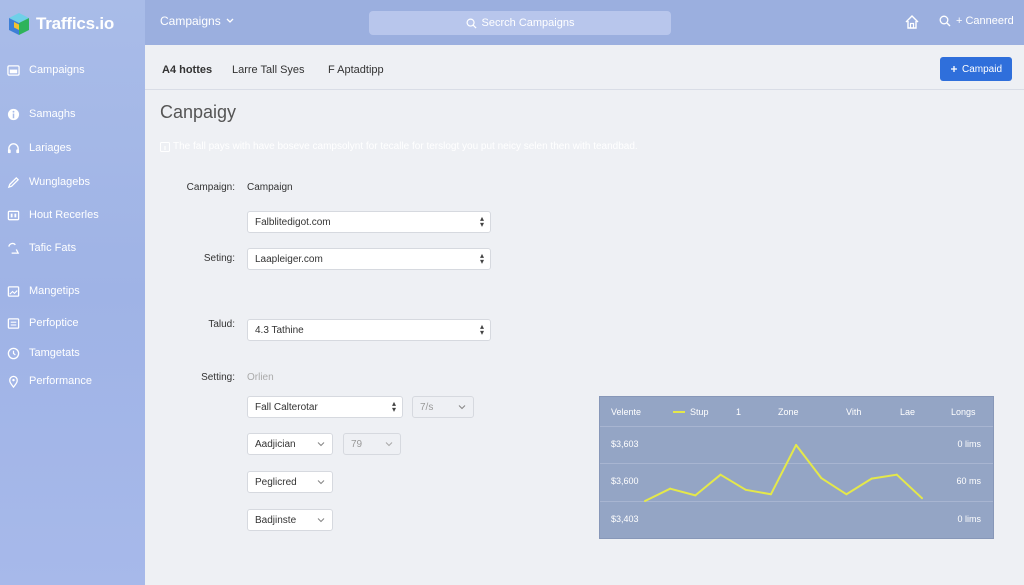  What do you see at coordinates (13, 182) in the screenshot?
I see `pen-icon` at bounding box center [13, 182].